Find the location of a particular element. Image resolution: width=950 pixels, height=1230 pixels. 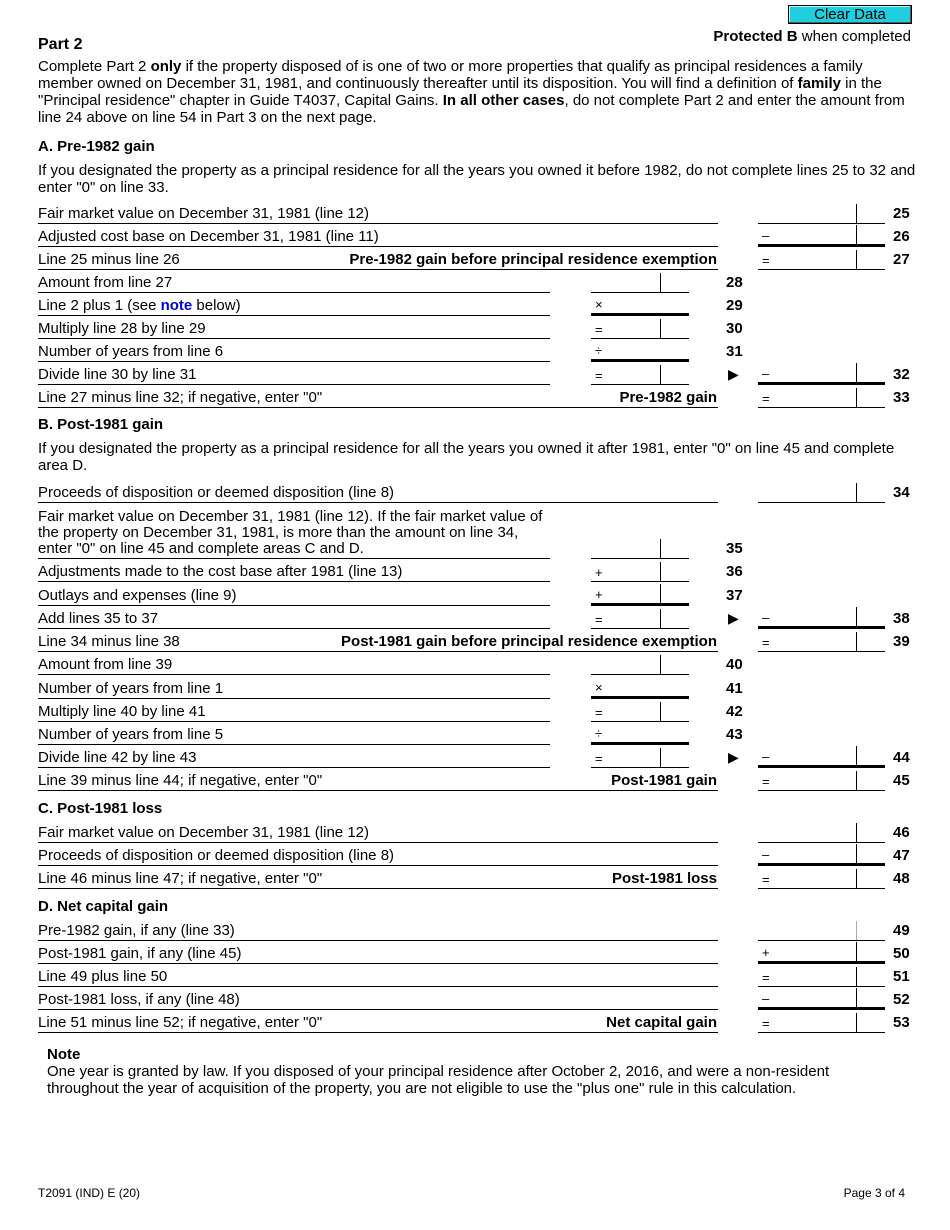

note-link: note is located at coordinates (177, 305).